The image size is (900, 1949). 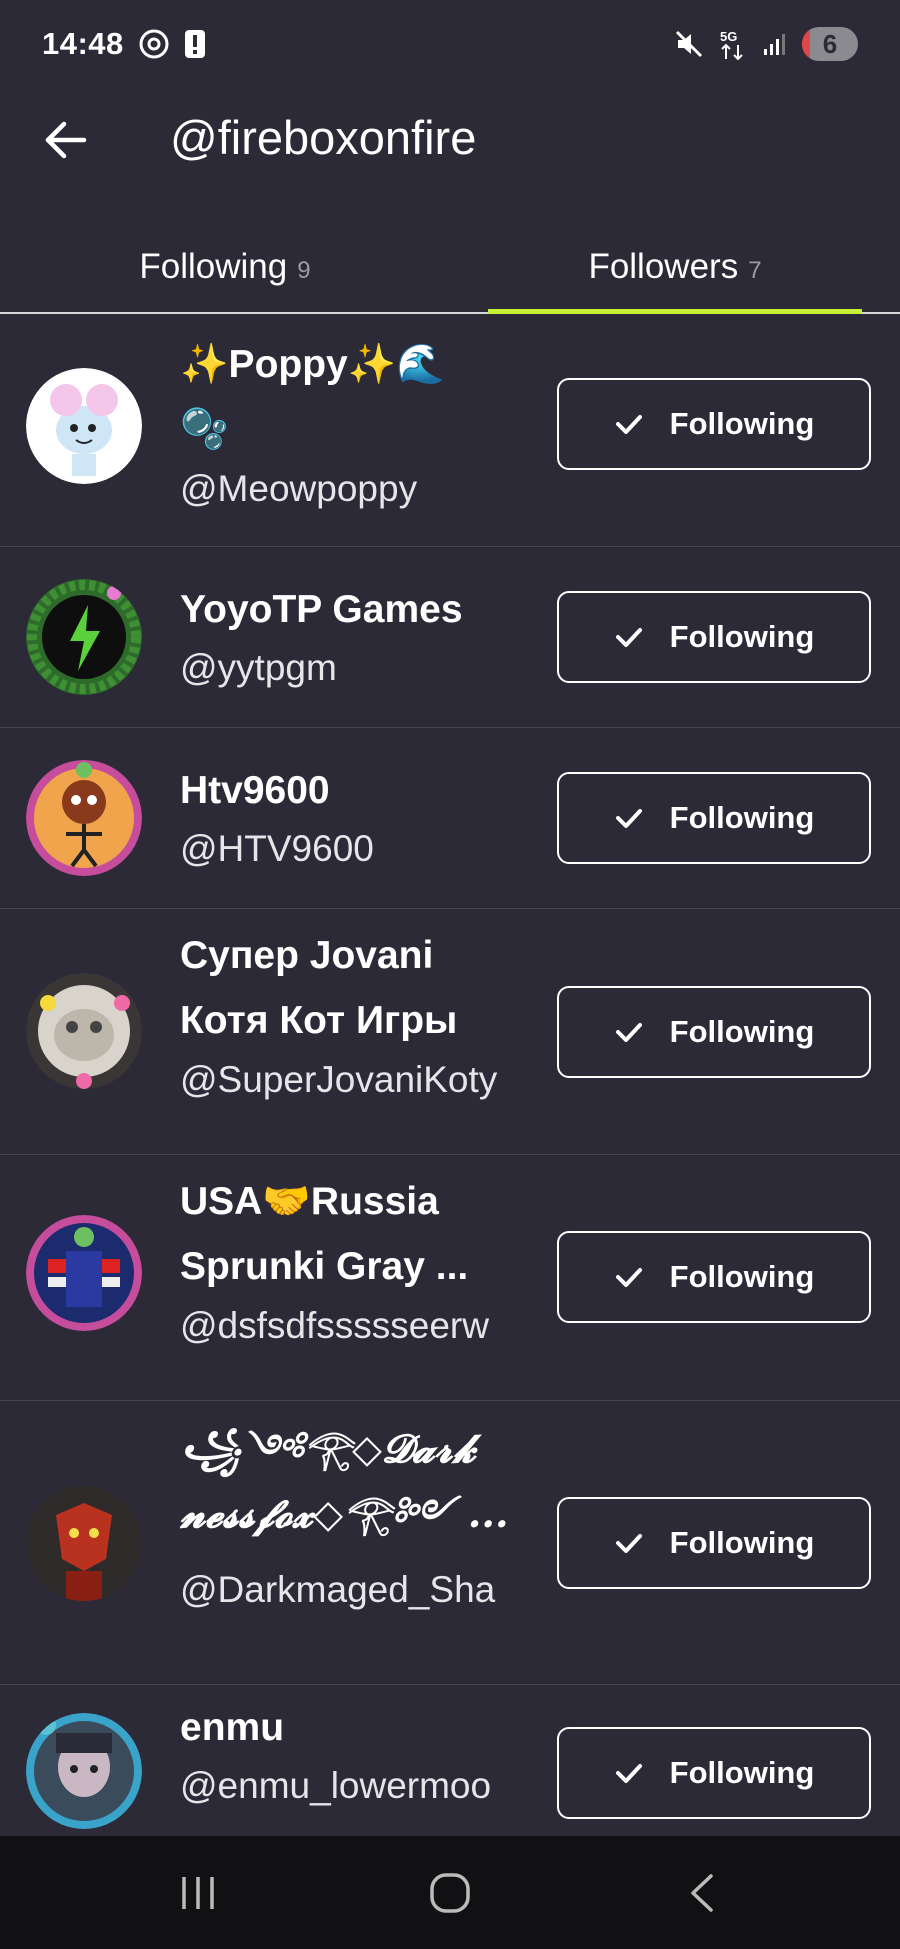 I want to click on user-name: enmu, so click(x=350, y=1727).